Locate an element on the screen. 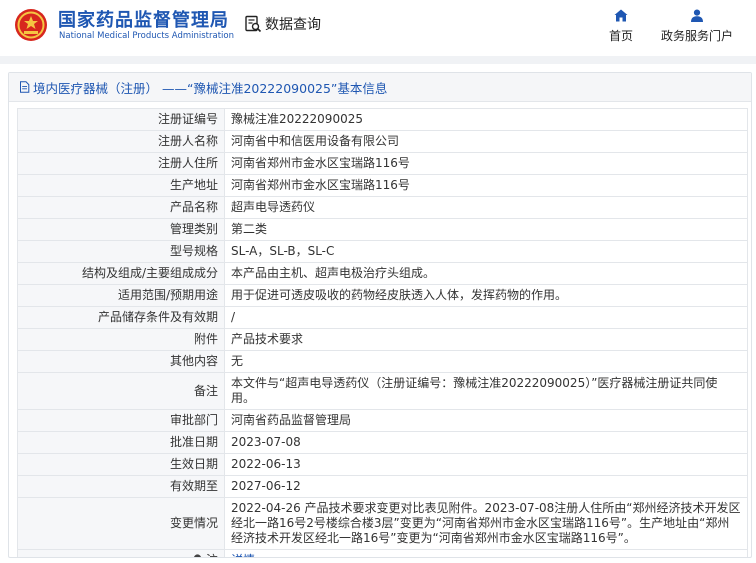 This screenshot has height=563, width=756. field-label: 备注 is located at coordinates (121, 391).